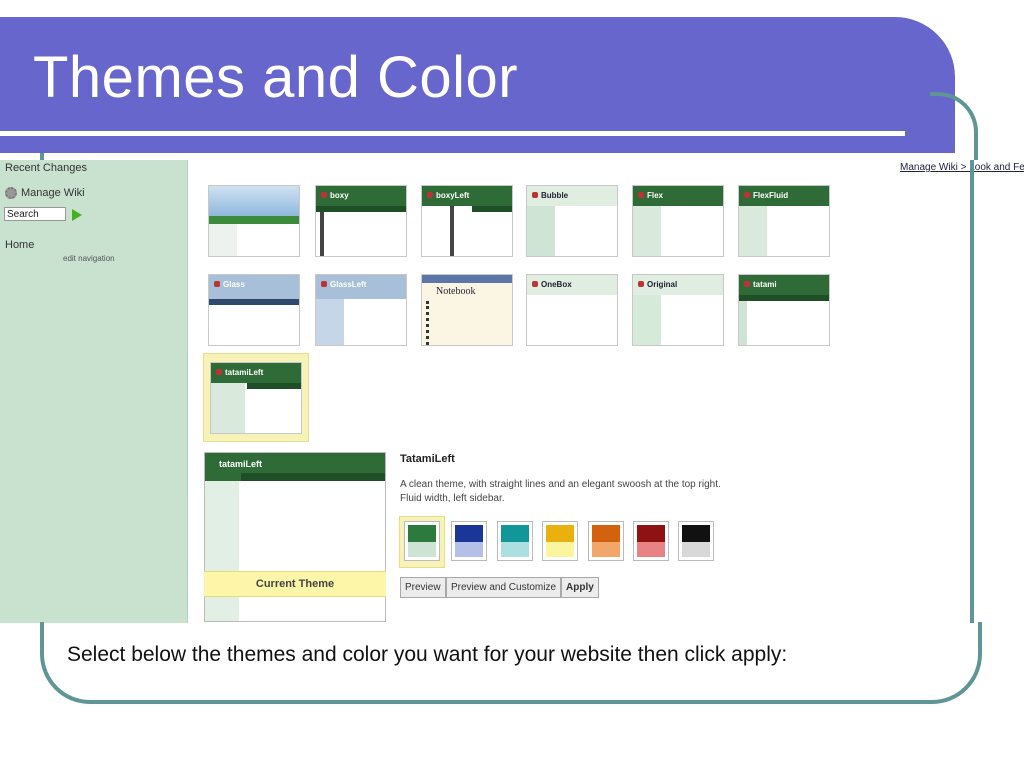  I want to click on theme-name: boxyLeft, so click(453, 195).